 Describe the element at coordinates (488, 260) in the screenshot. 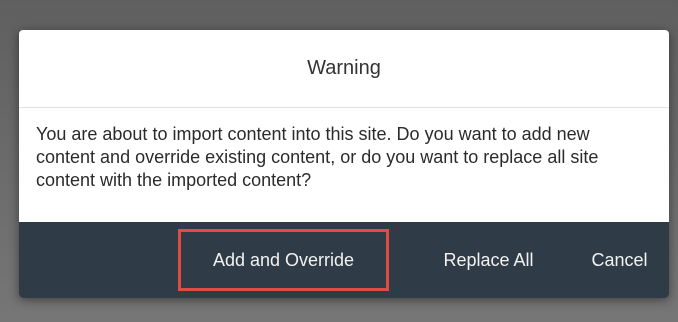

I see `replace-all-button: Replace All` at that location.